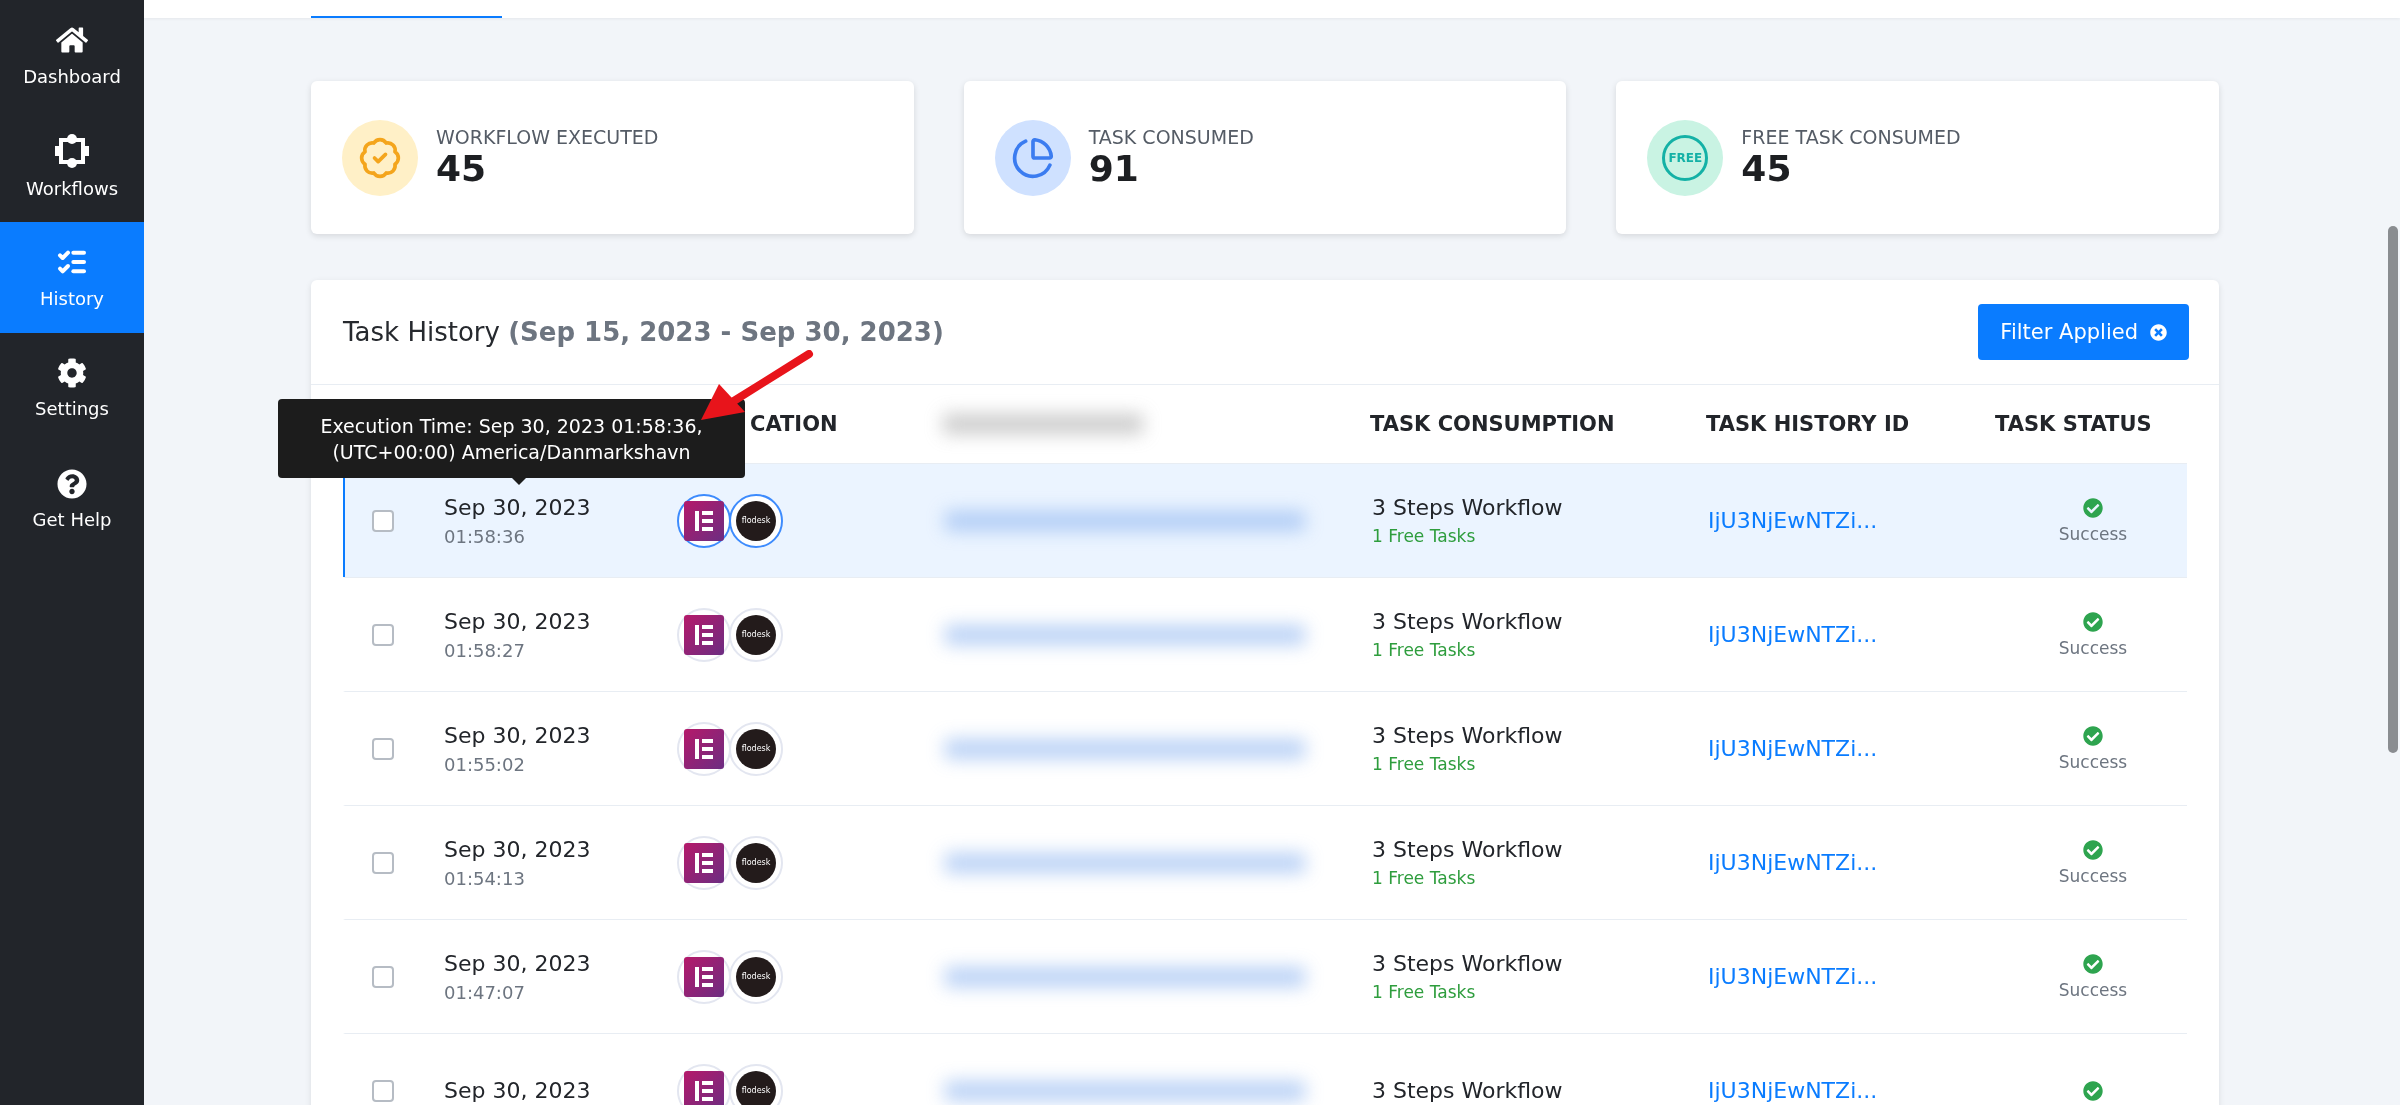  Describe the element at coordinates (643, 332) in the screenshot. I see `panel-title: Task History (Sep 15, 2023 - Sep 30, 2023)` at that location.